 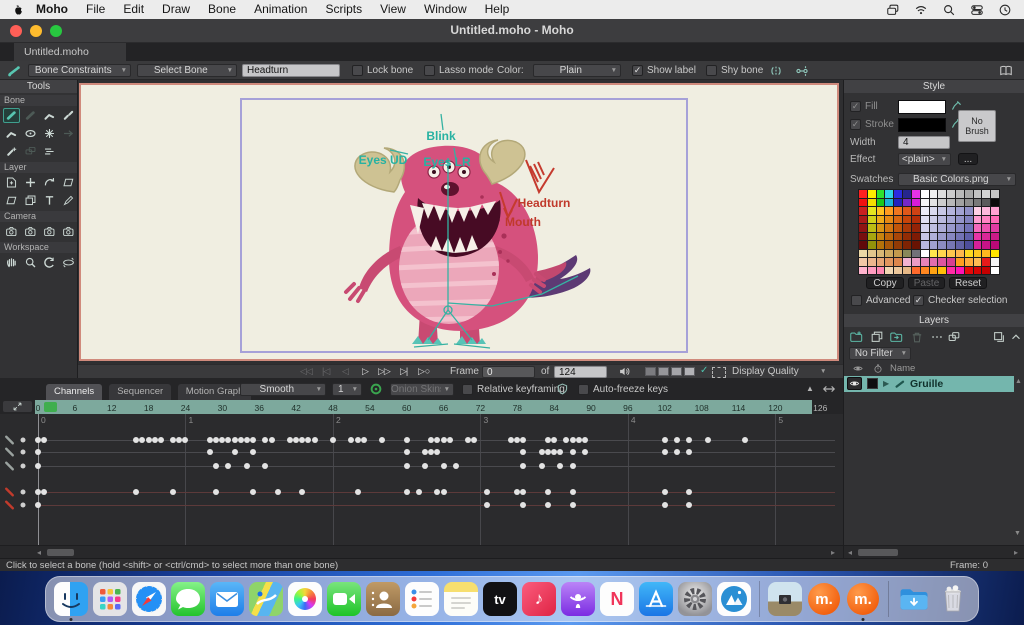 What do you see at coordinates (704, 370) in the screenshot?
I see `quality-check-icon: ✓` at bounding box center [704, 370].